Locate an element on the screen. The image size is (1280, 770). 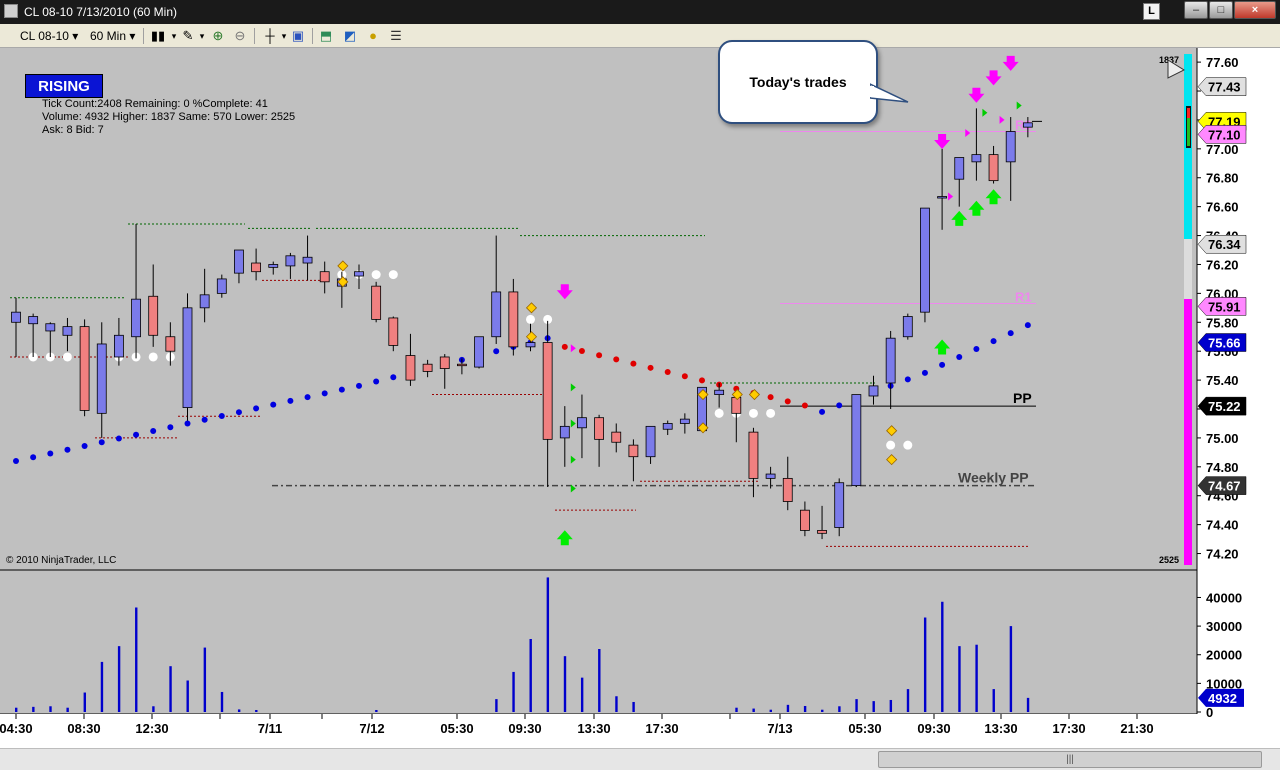
zoom-in-icon: ⊕ is located at coordinates (218, 36).